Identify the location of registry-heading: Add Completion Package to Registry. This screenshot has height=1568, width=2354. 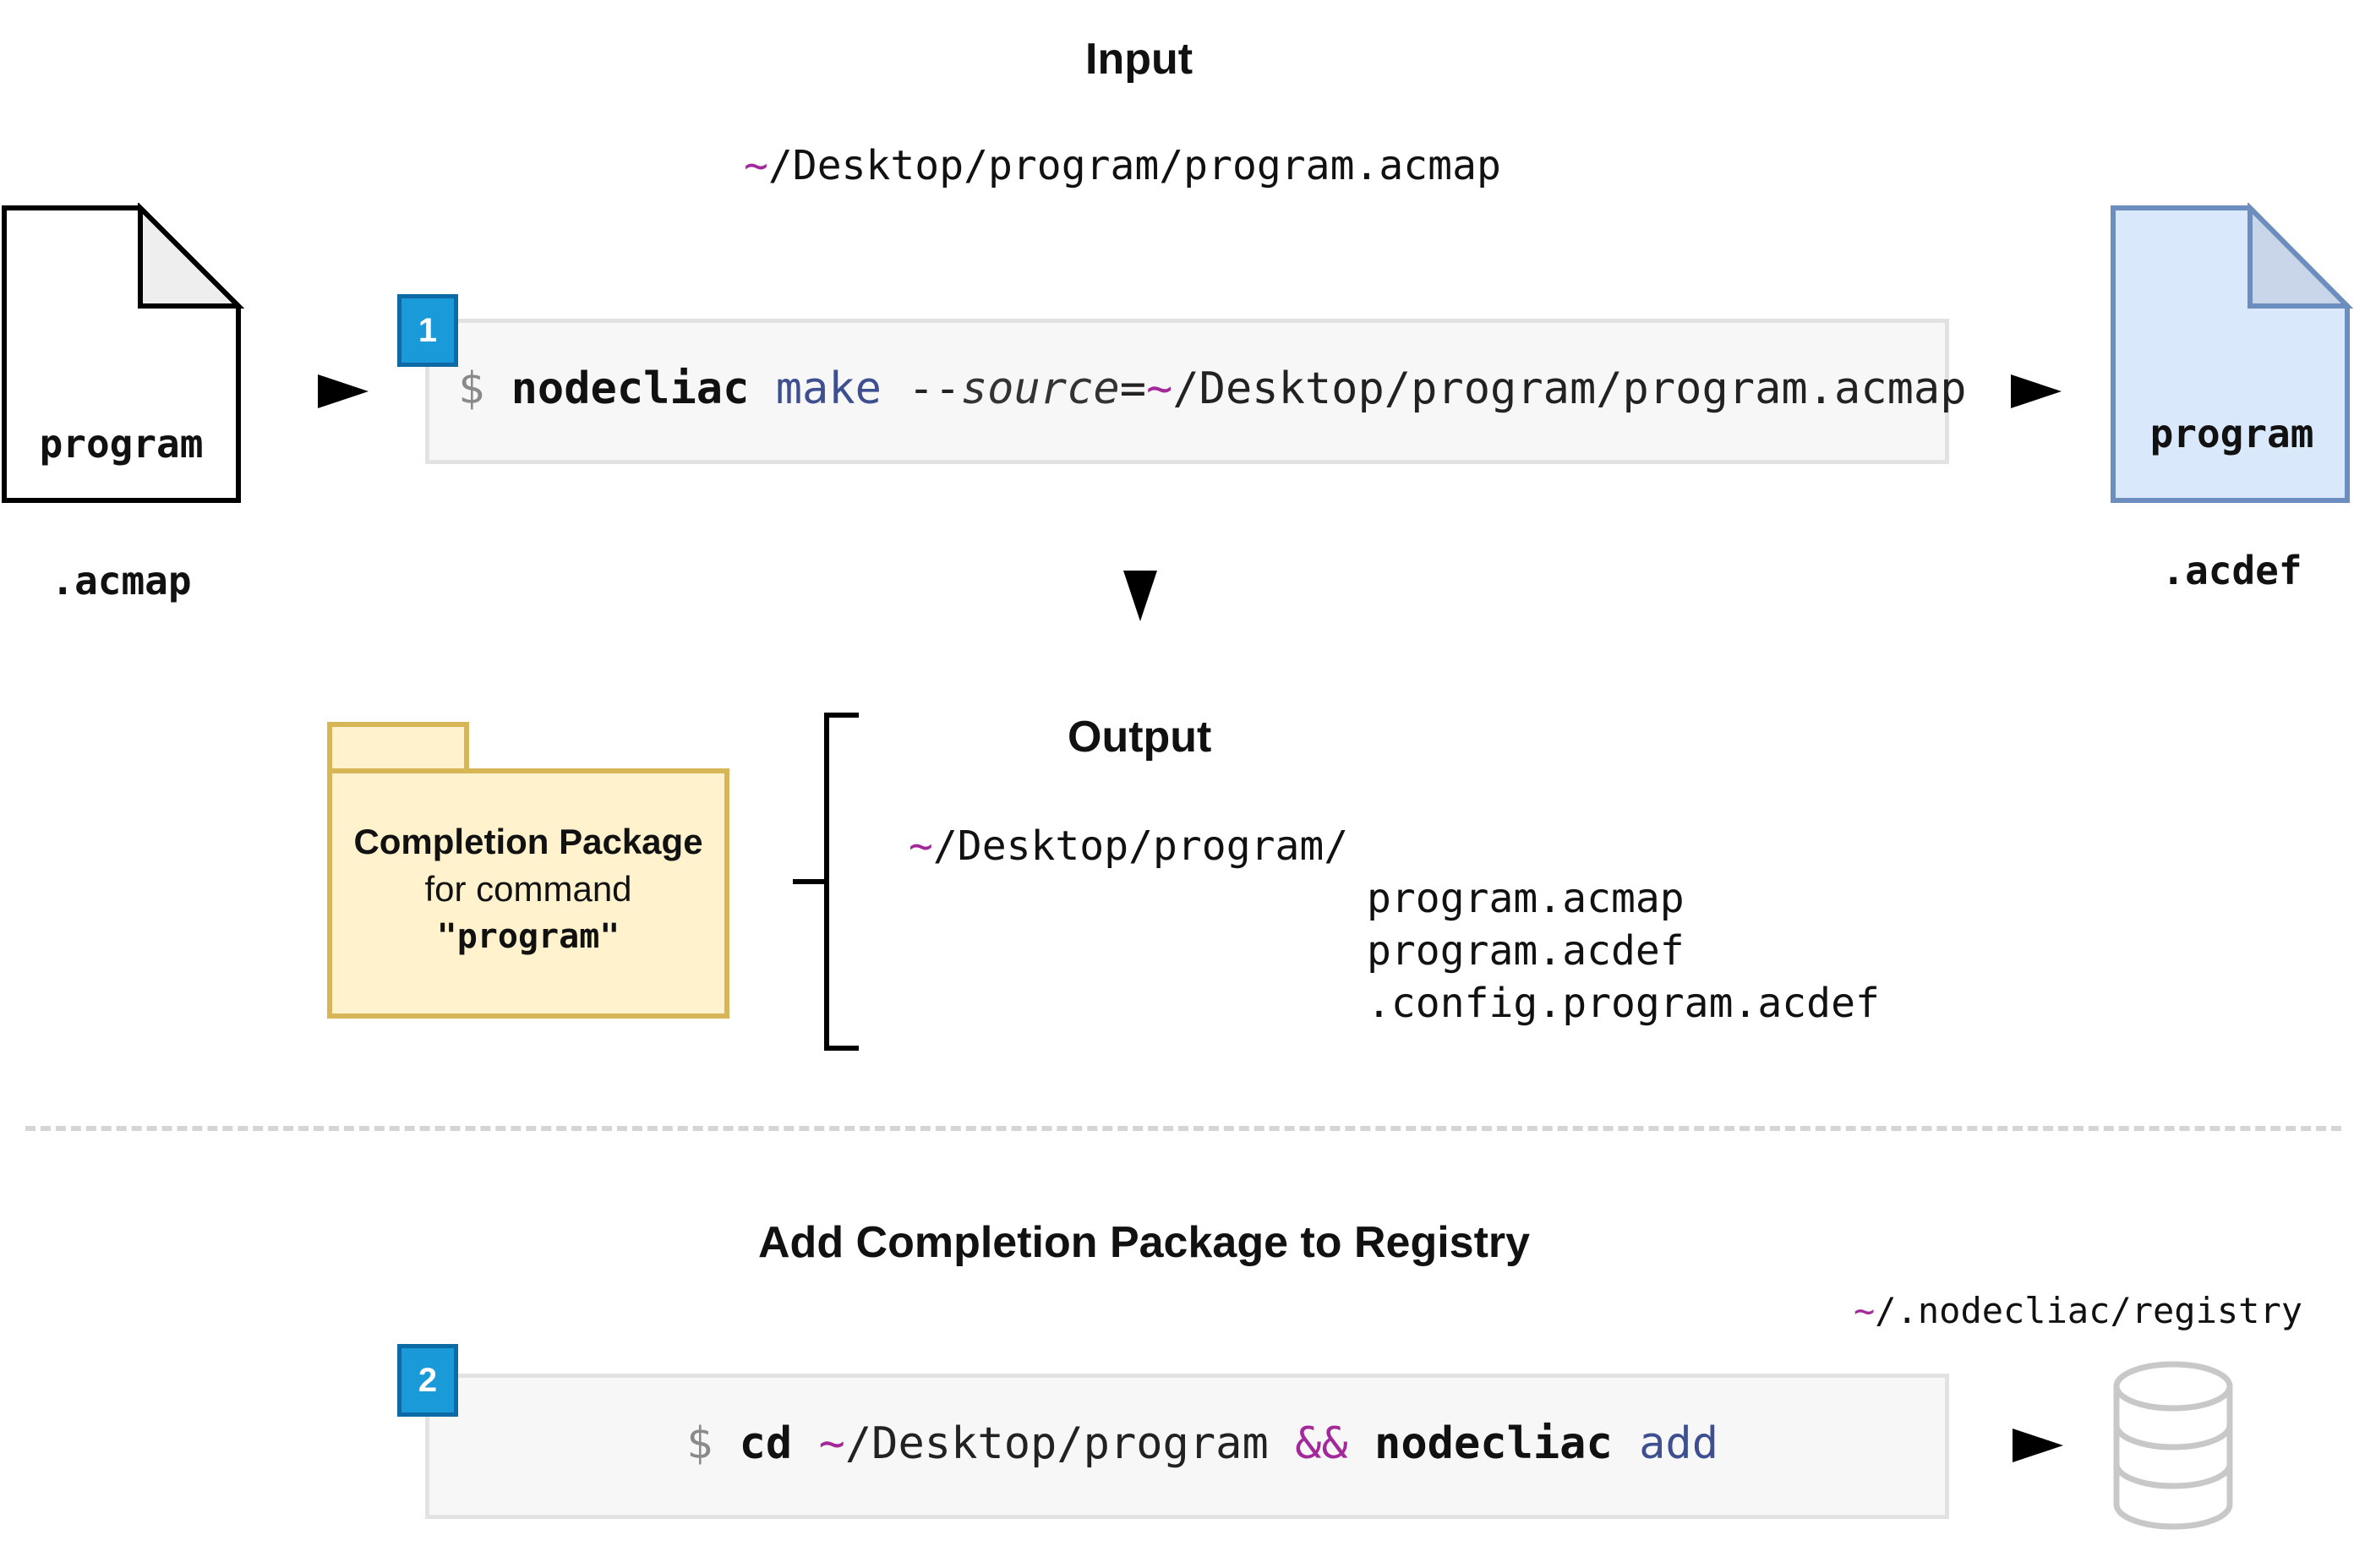
(1144, 1242).